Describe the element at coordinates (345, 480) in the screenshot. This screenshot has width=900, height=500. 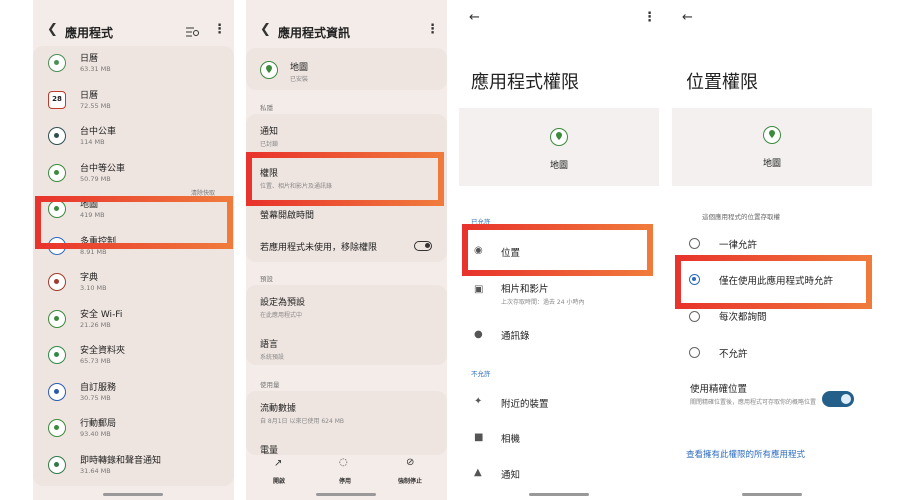
I see `disable-button: 停用` at that location.